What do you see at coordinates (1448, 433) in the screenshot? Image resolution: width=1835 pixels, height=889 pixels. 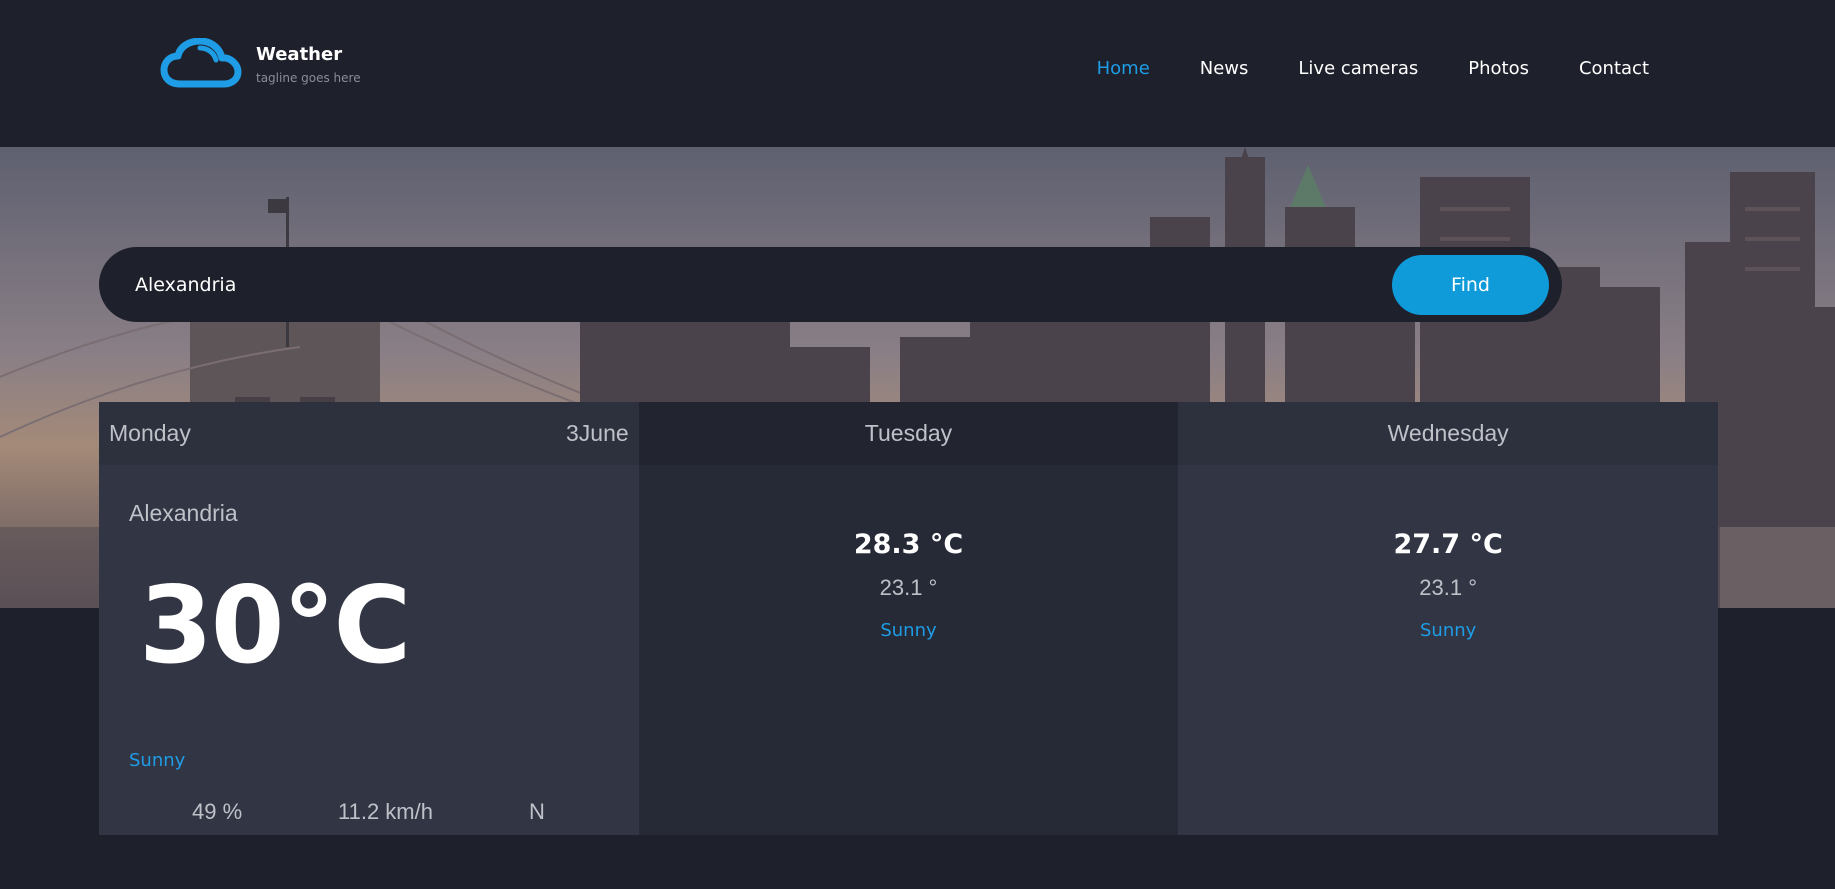 I see `forecast-day-header: Wednesday` at bounding box center [1448, 433].